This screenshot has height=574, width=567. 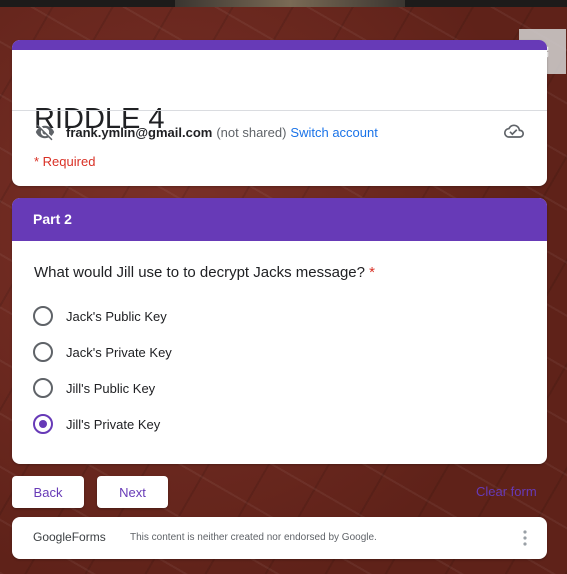 I want to click on header-divider, so click(x=279, y=110).